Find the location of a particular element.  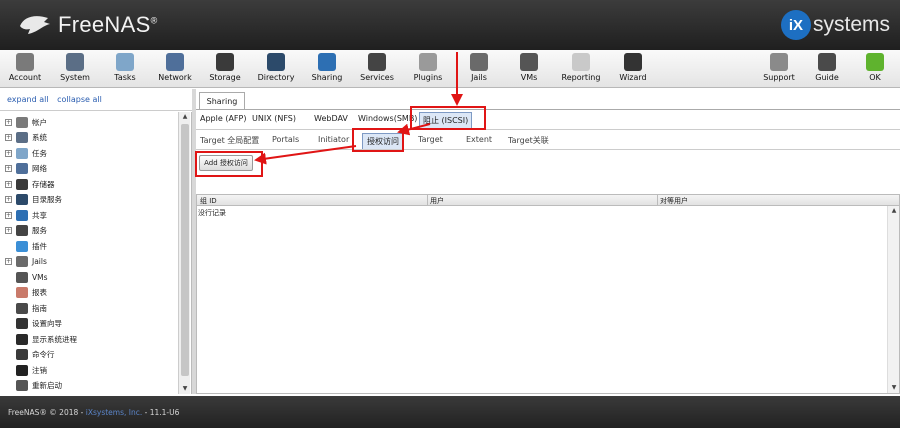

toolbar-vms-button: VMs is located at coordinates (529, 69).